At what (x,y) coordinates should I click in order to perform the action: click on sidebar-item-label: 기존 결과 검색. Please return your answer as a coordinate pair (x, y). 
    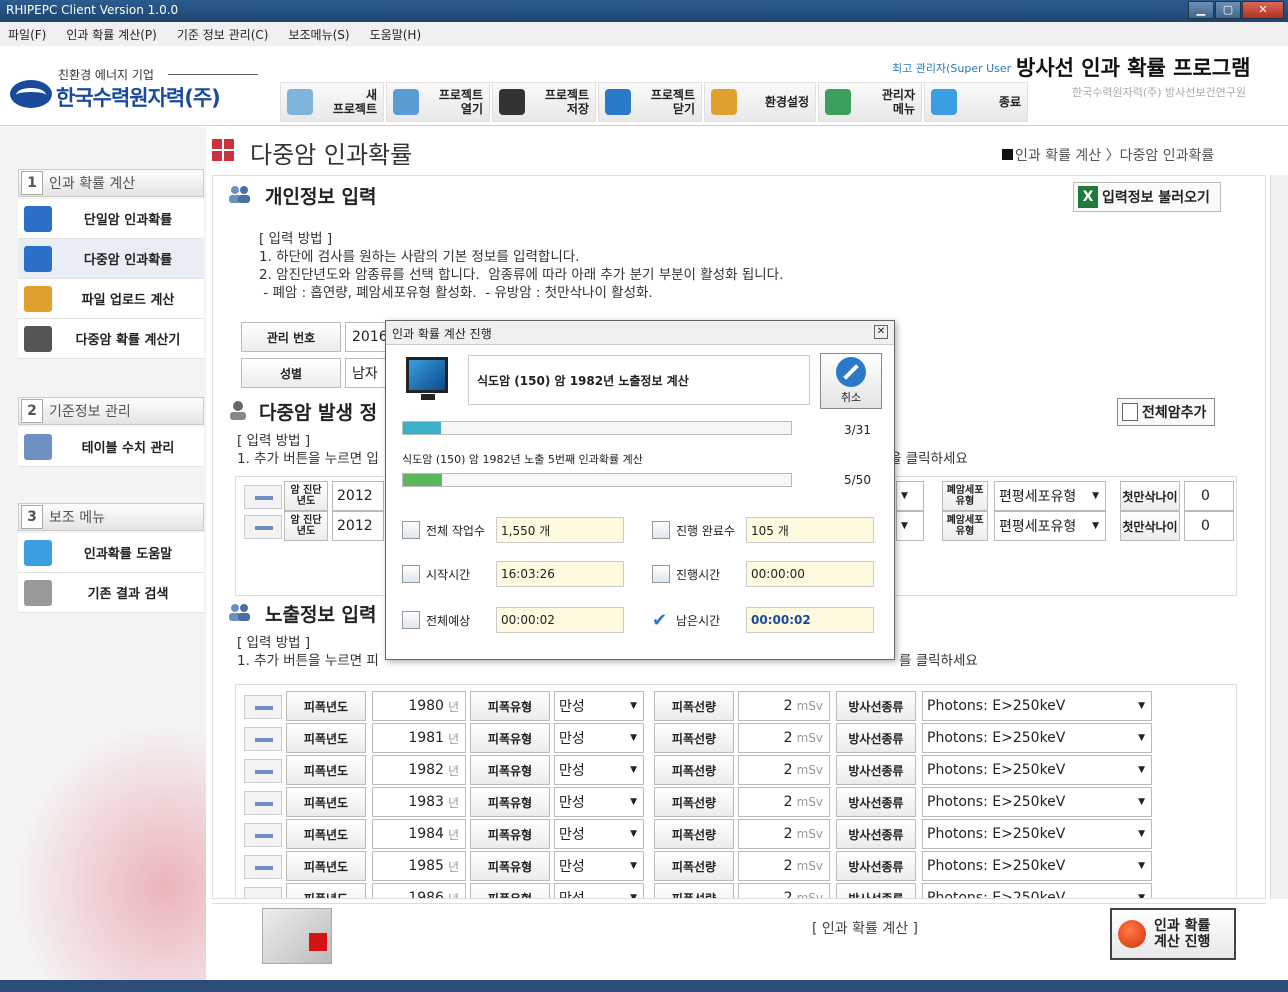
    Looking at the image, I should click on (128, 594).